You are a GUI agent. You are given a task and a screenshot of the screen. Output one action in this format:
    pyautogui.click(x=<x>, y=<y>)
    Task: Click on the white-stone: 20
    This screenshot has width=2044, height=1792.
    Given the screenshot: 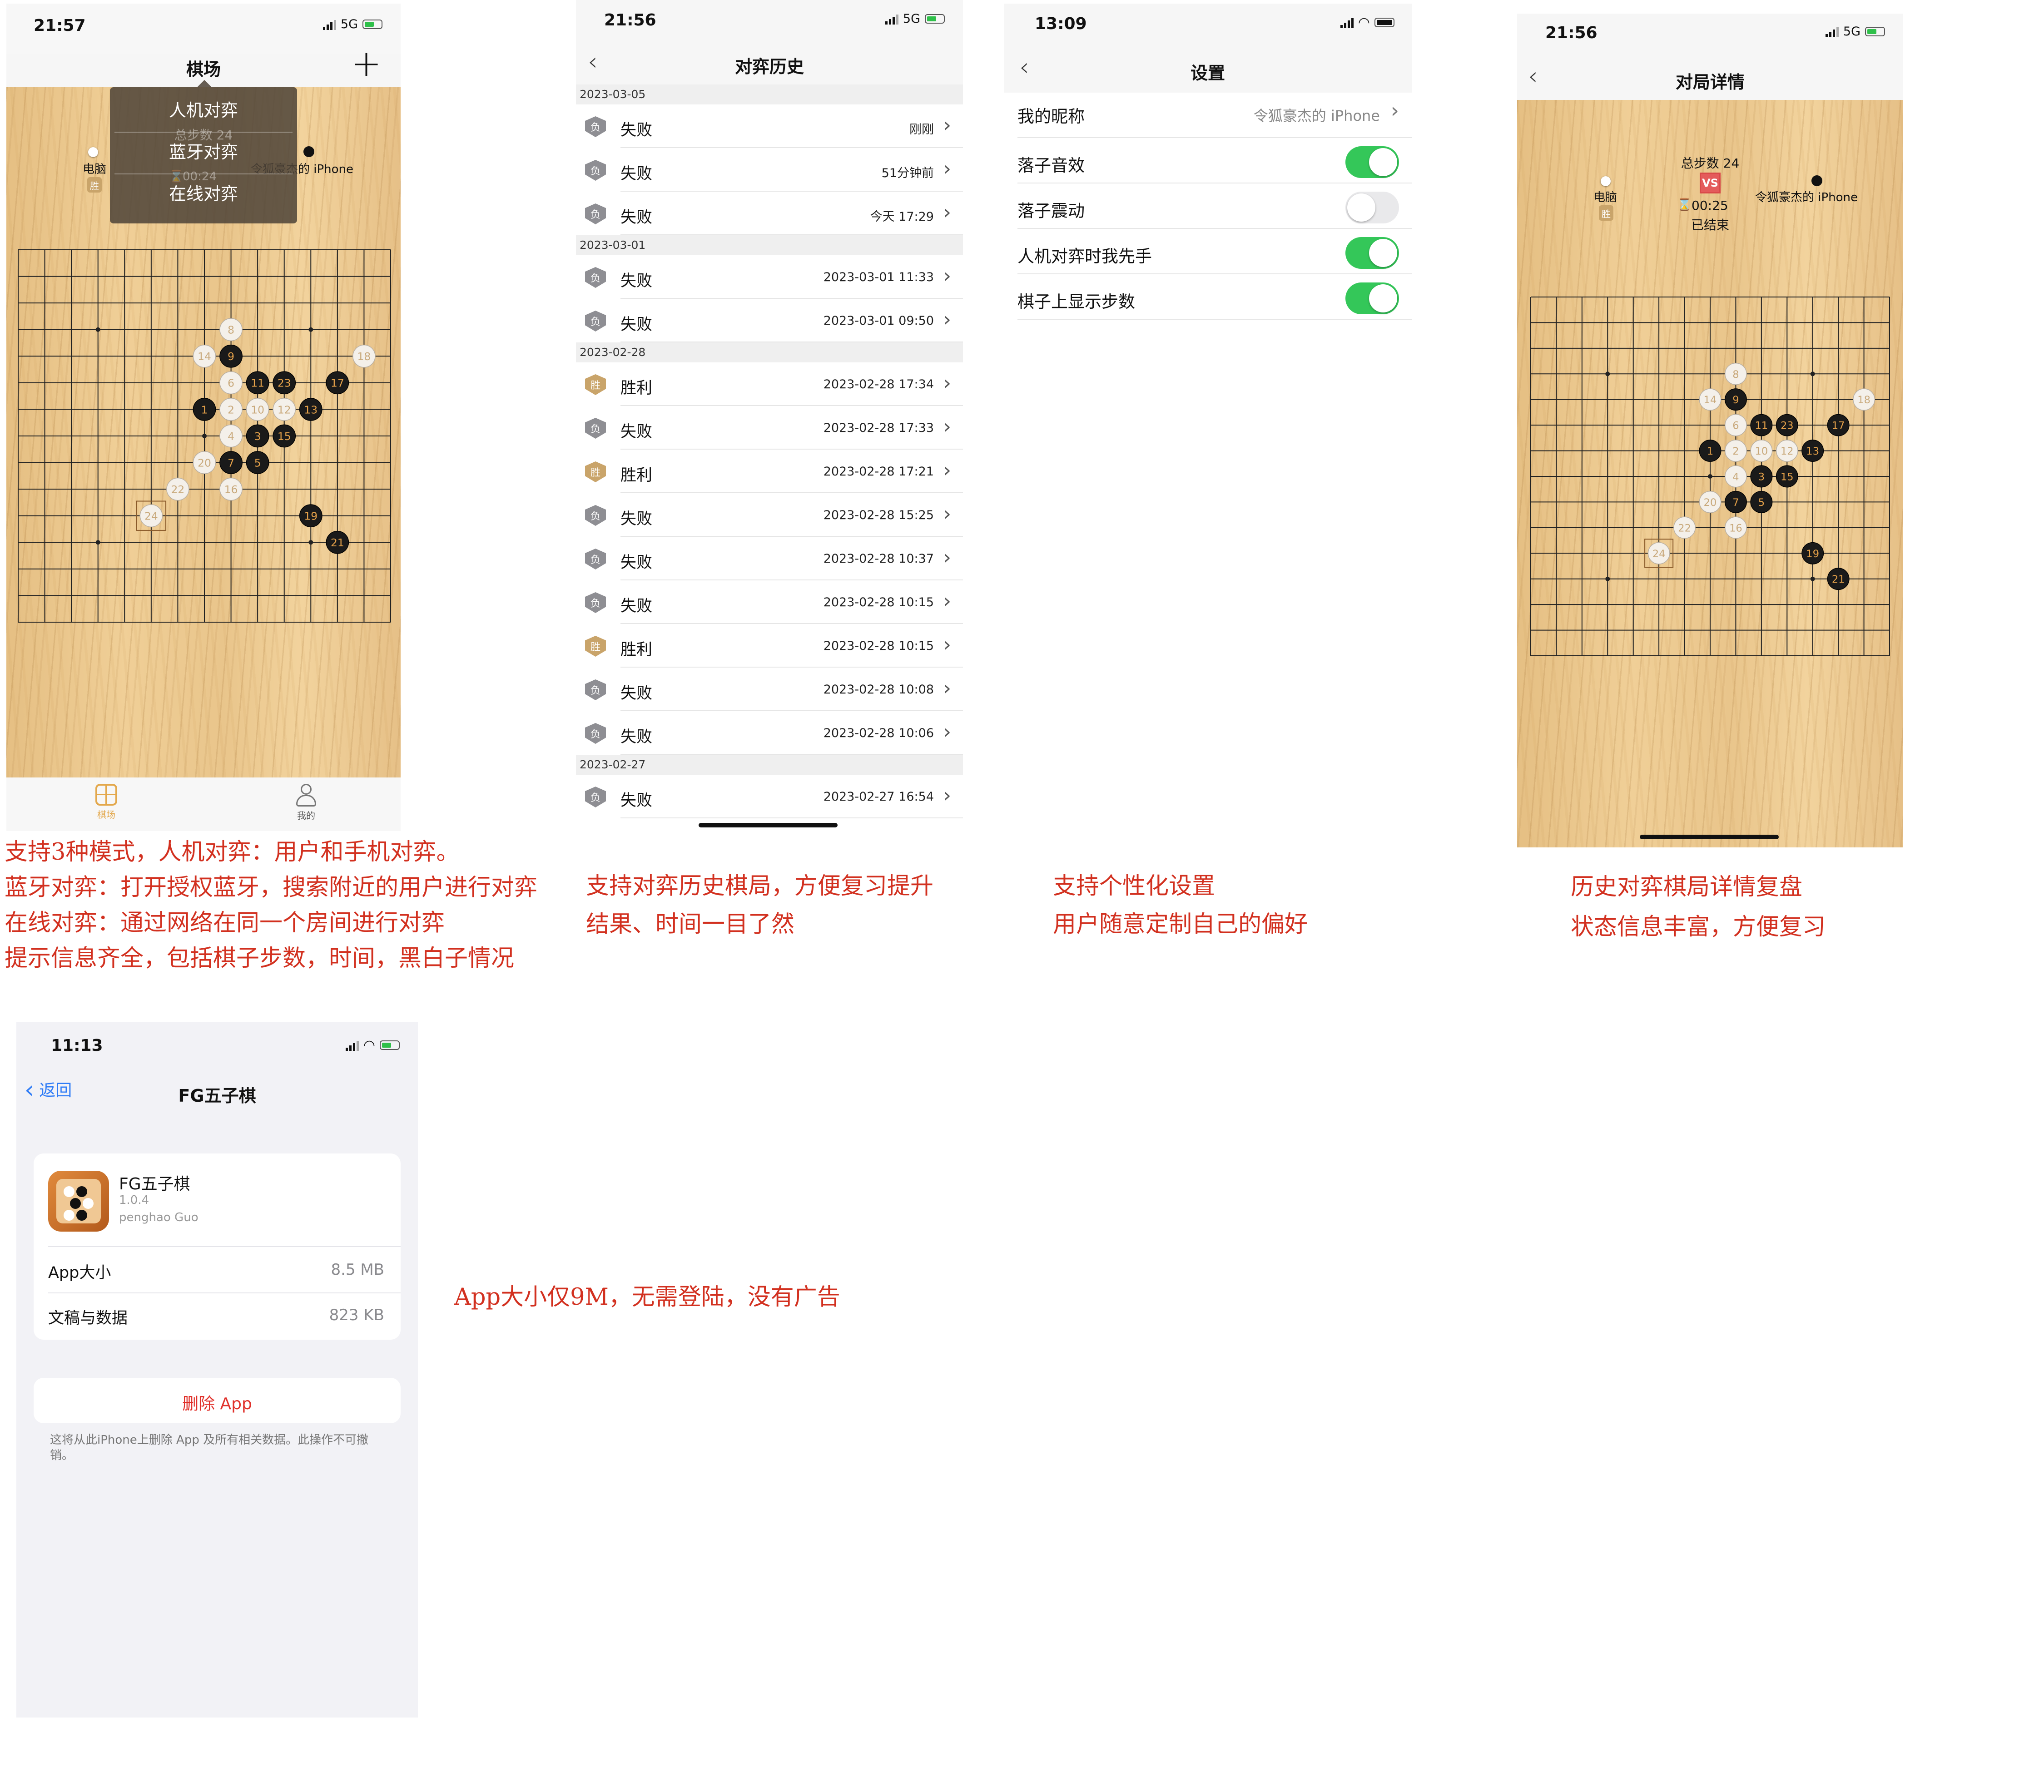 What is the action you would take?
    pyautogui.click(x=205, y=462)
    